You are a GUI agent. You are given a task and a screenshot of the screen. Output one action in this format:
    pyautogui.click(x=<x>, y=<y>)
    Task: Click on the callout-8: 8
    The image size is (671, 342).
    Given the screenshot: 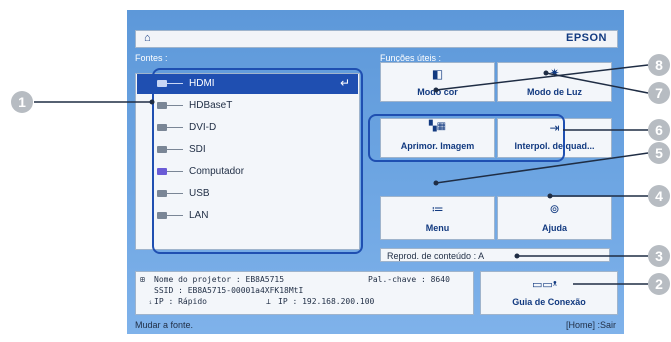 What is the action you would take?
    pyautogui.click(x=659, y=65)
    